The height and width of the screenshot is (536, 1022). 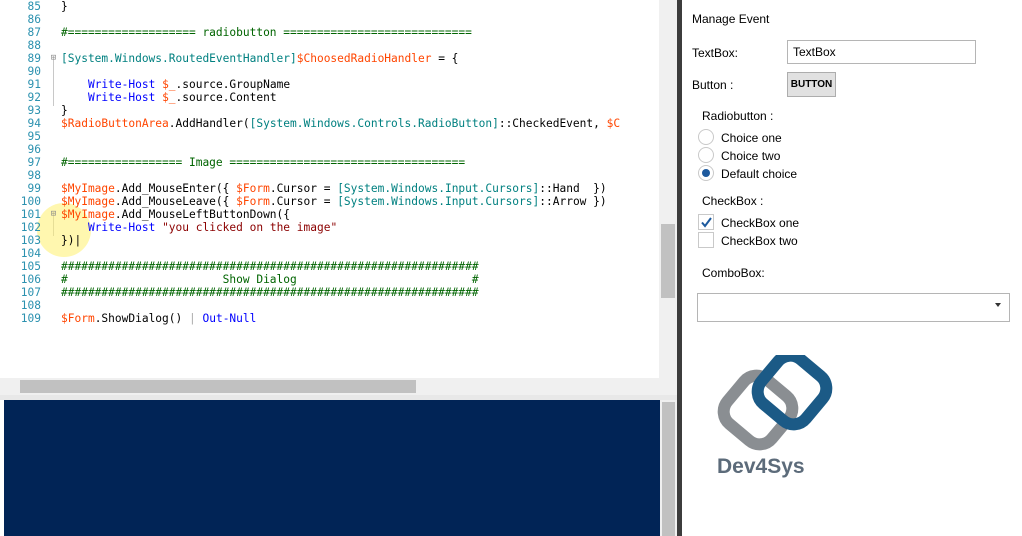 What do you see at coordinates (34, 97) in the screenshot?
I see `line-number: 92` at bounding box center [34, 97].